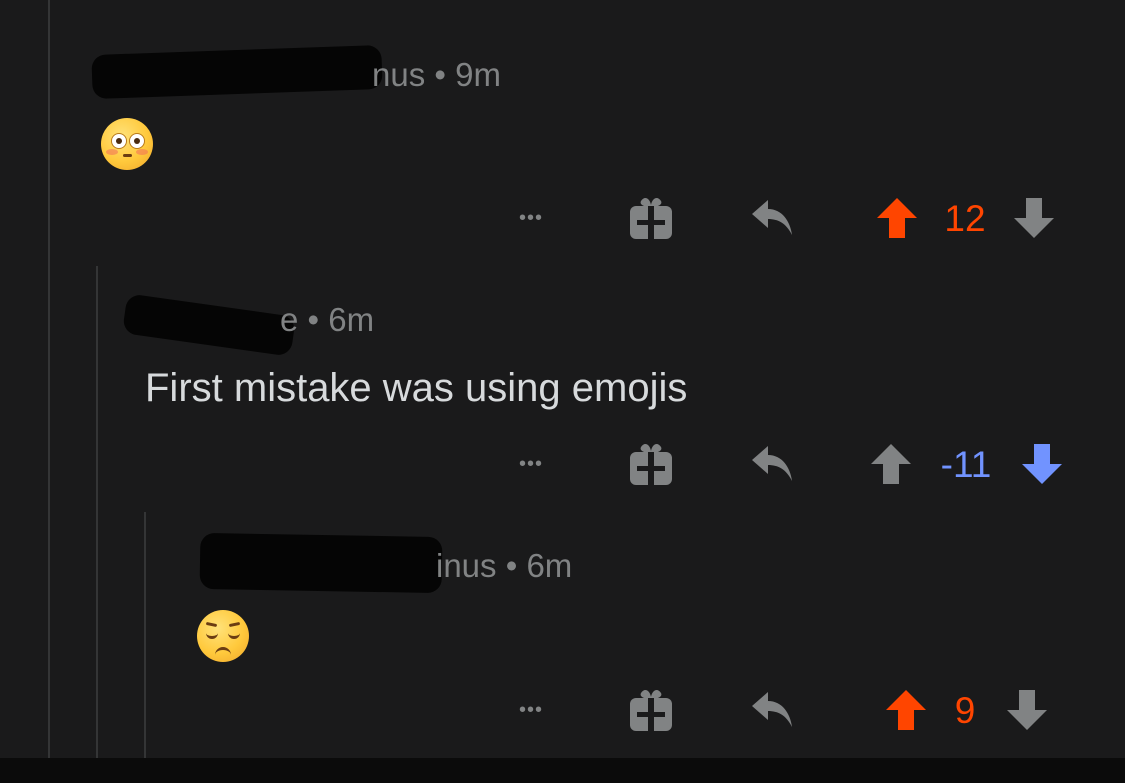 This screenshot has height=783, width=1125. What do you see at coordinates (416, 388) in the screenshot?
I see `comment-body: First mistake was using emojis` at bounding box center [416, 388].